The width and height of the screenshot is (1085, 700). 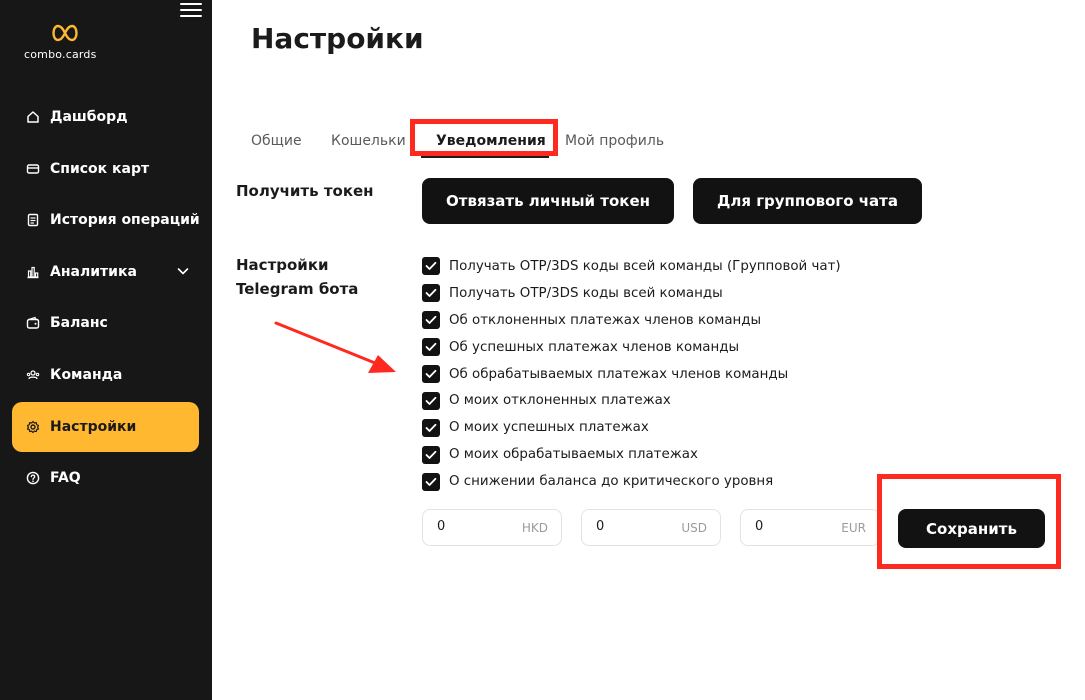 I want to click on logo-icon, so click(x=65, y=33).